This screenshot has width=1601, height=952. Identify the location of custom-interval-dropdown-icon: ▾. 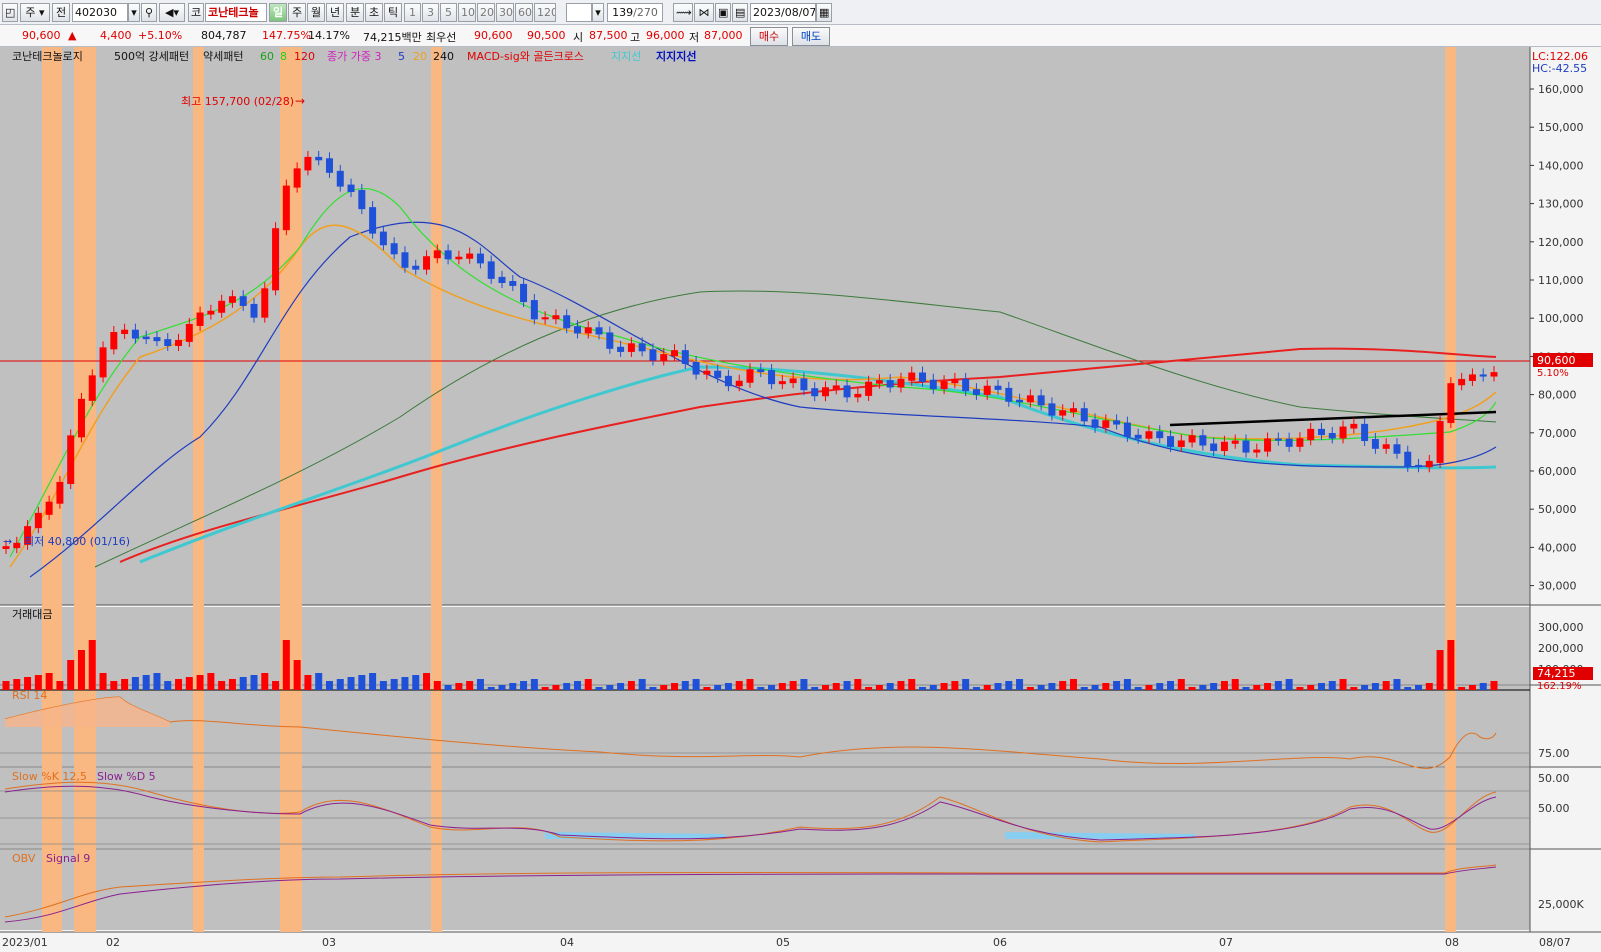
(598, 12).